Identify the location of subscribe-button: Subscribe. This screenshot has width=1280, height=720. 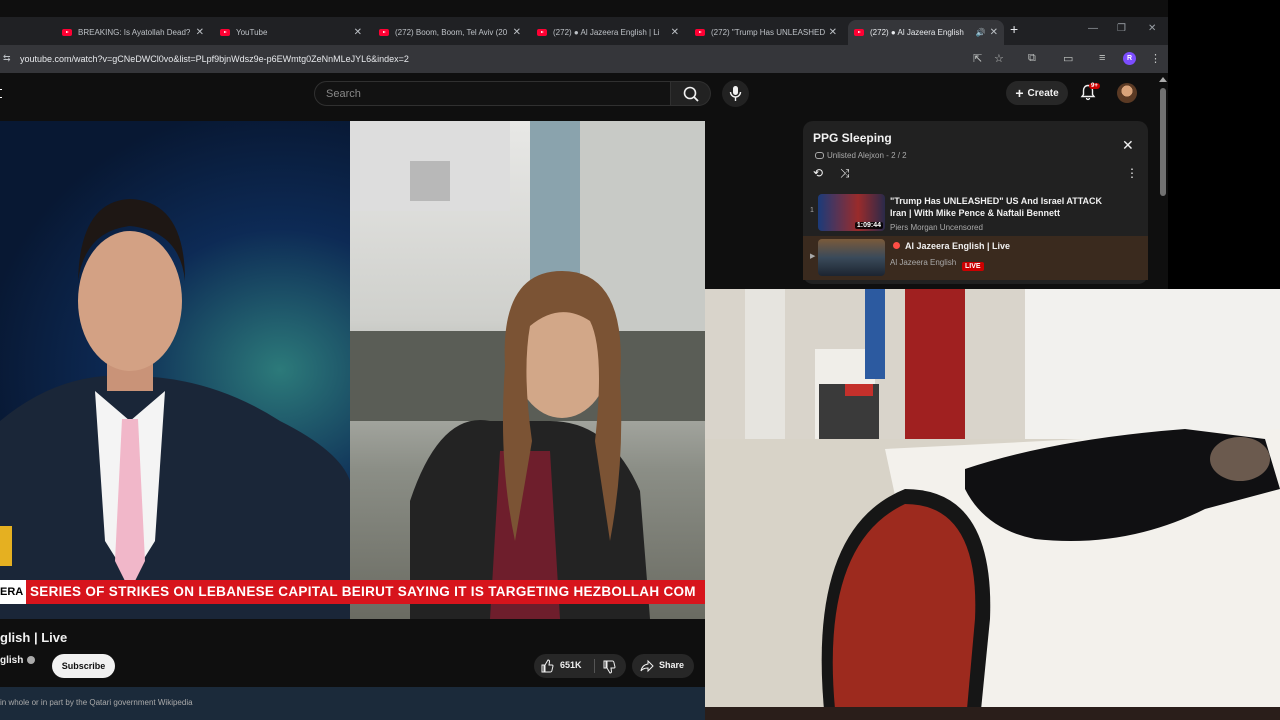
(83, 666).